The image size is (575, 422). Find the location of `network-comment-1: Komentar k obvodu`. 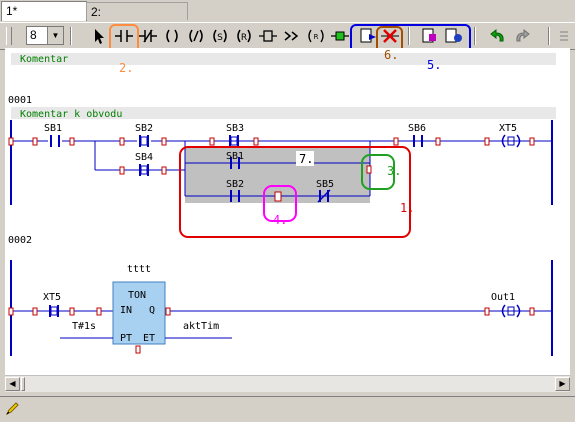

network-comment-1: Komentar k obvodu is located at coordinates (71, 114).